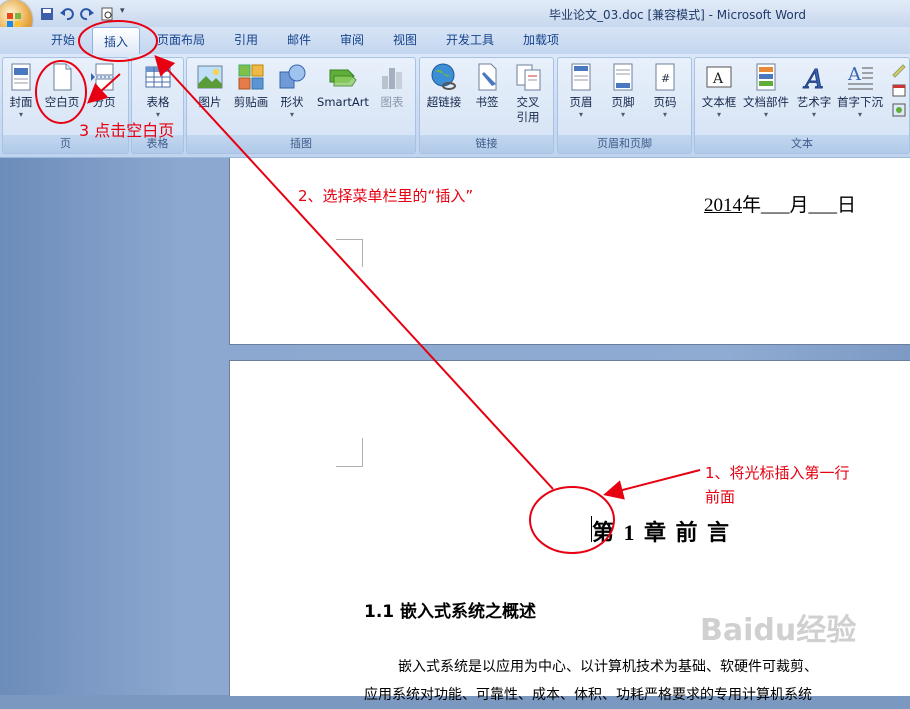 Image resolution: width=910 pixels, height=709 pixels. Describe the element at coordinates (470, 39) in the screenshot. I see `tab-developer: 开发工具` at that location.